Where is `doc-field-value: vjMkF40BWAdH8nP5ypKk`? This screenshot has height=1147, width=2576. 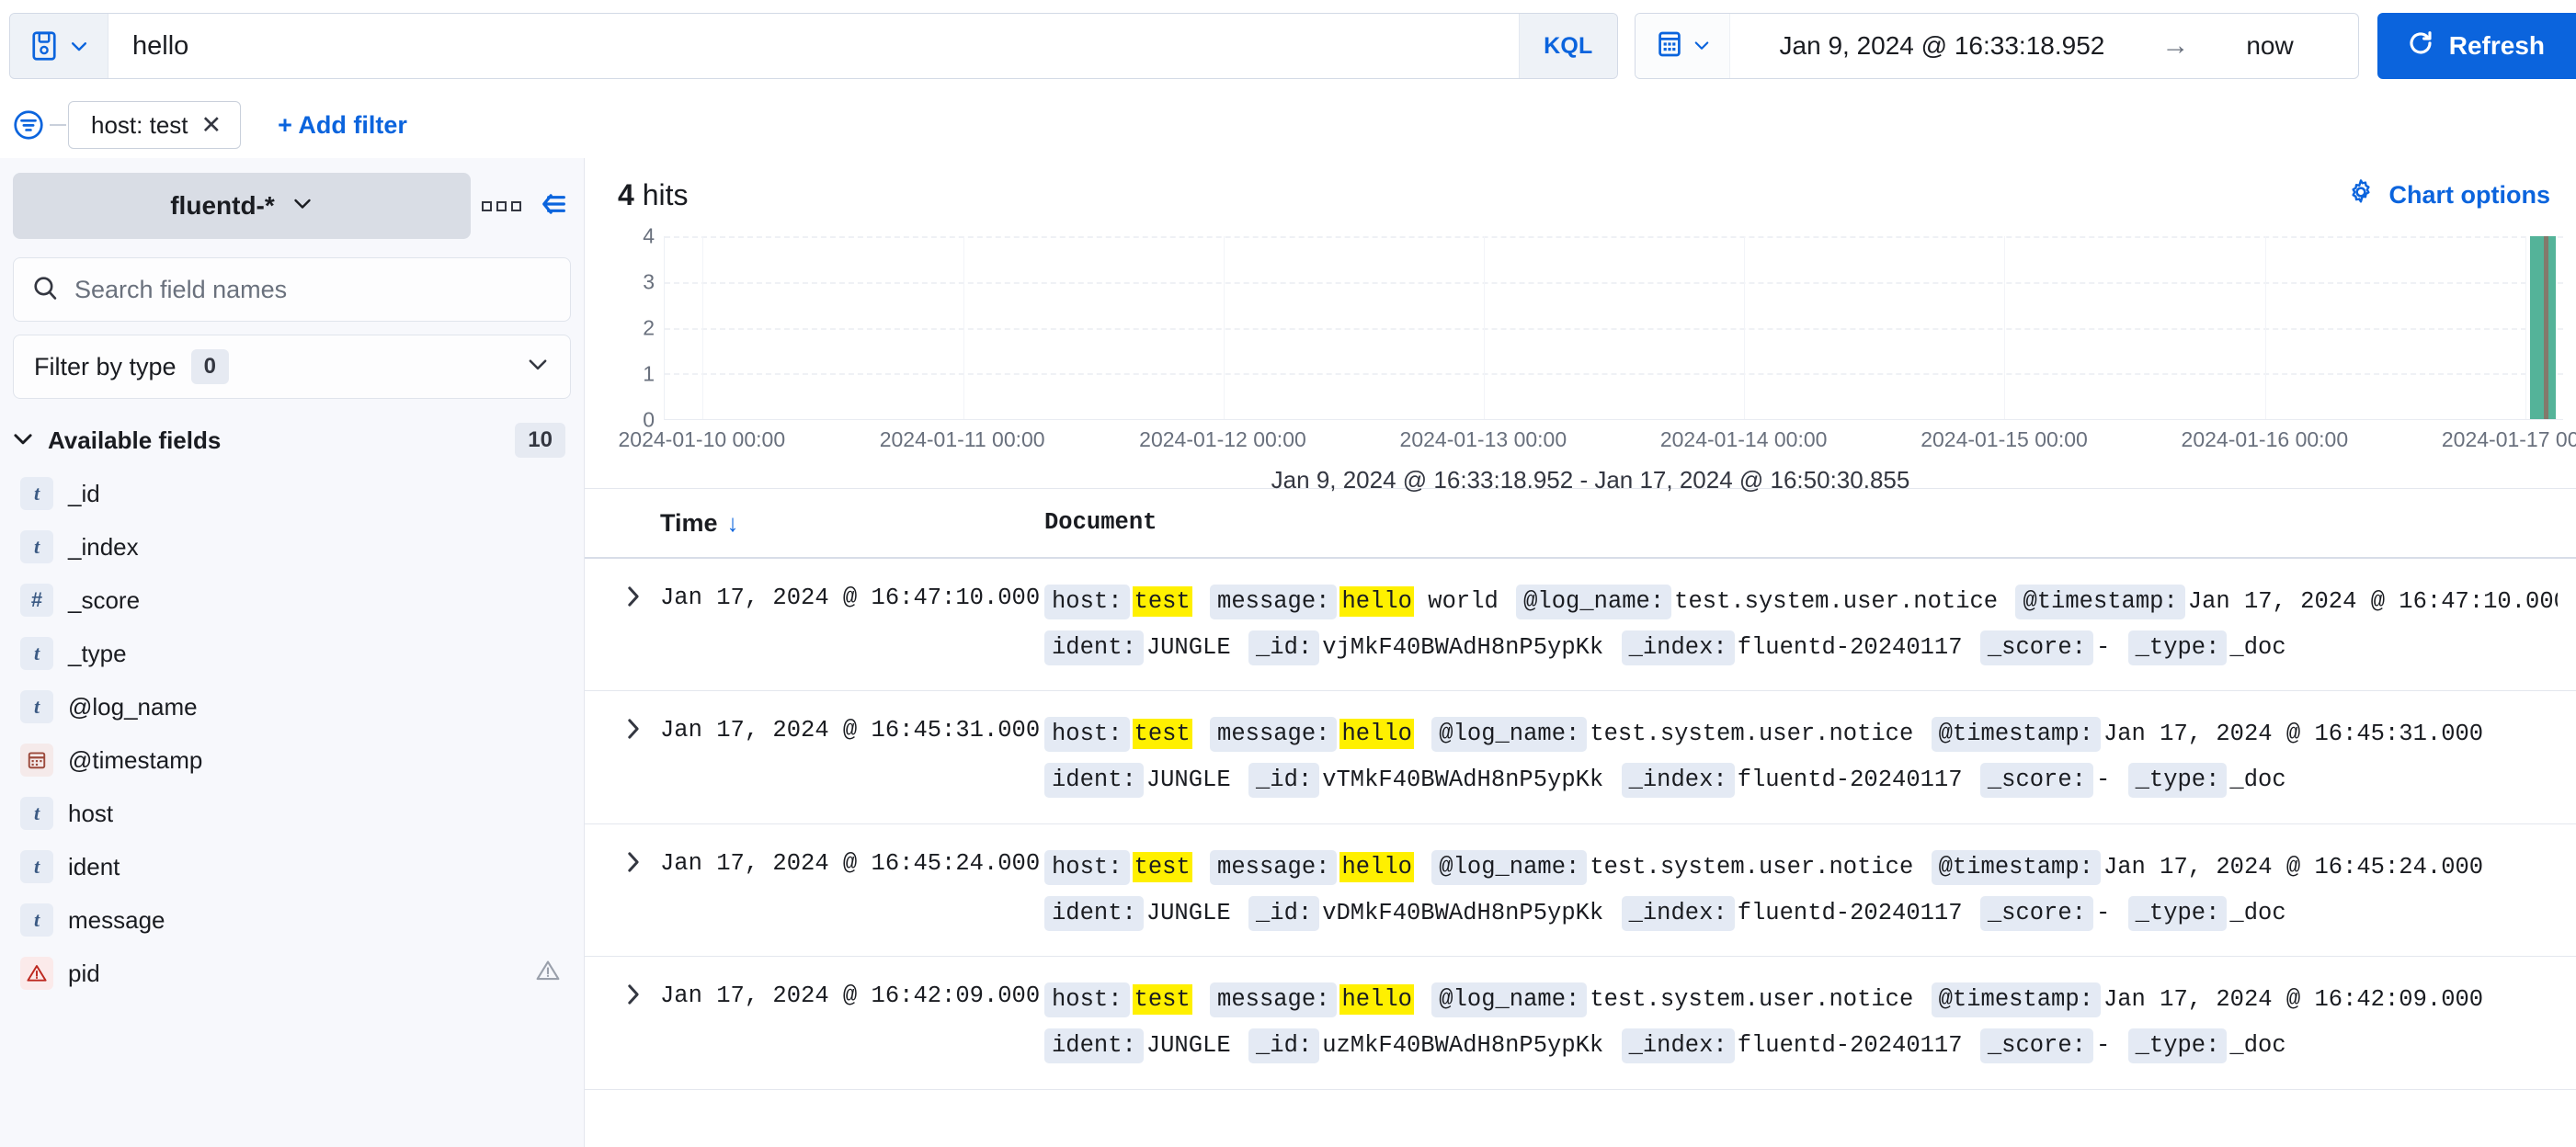 doc-field-value: vjMkF40BWAdH8nP5ypKk is located at coordinates (1463, 647).